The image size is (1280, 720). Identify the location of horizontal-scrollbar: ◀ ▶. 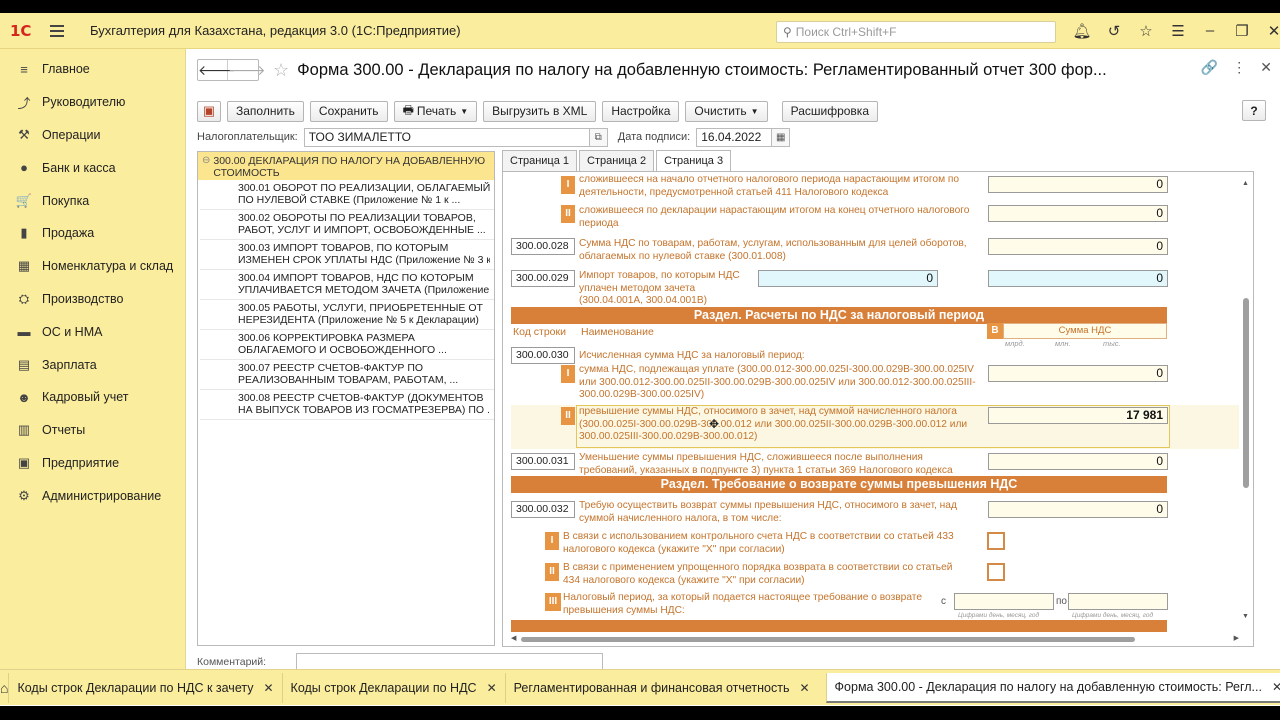
(875, 639).